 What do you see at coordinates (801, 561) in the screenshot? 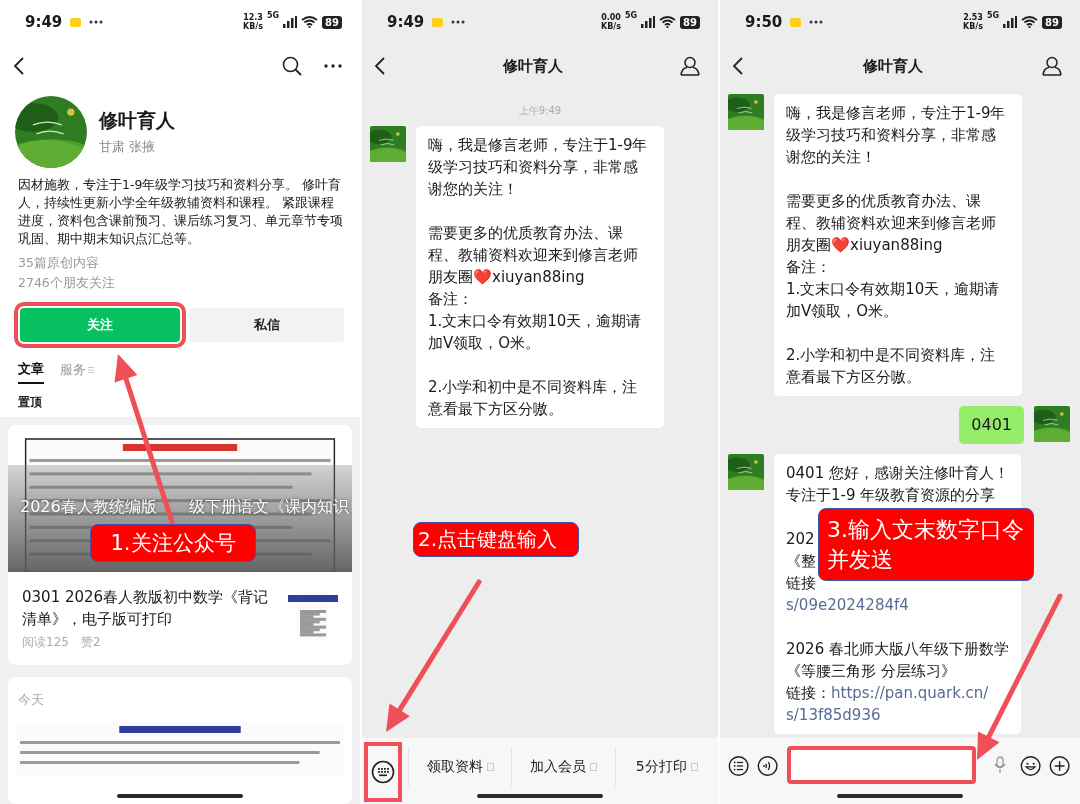
I see `message-line: 《整` at bounding box center [801, 561].